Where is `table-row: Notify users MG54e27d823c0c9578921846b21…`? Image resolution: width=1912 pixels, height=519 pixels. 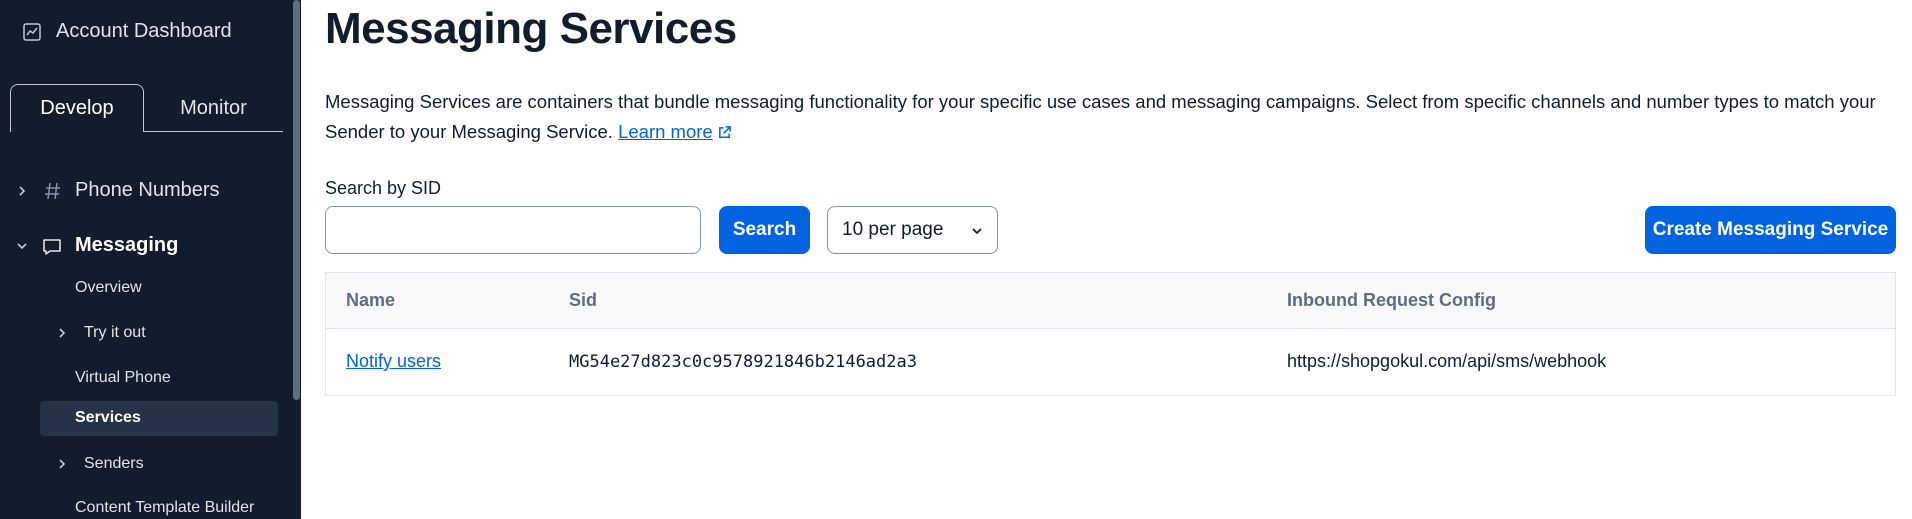 table-row: Notify users MG54e27d823c0c9578921846b21… is located at coordinates (1110, 362).